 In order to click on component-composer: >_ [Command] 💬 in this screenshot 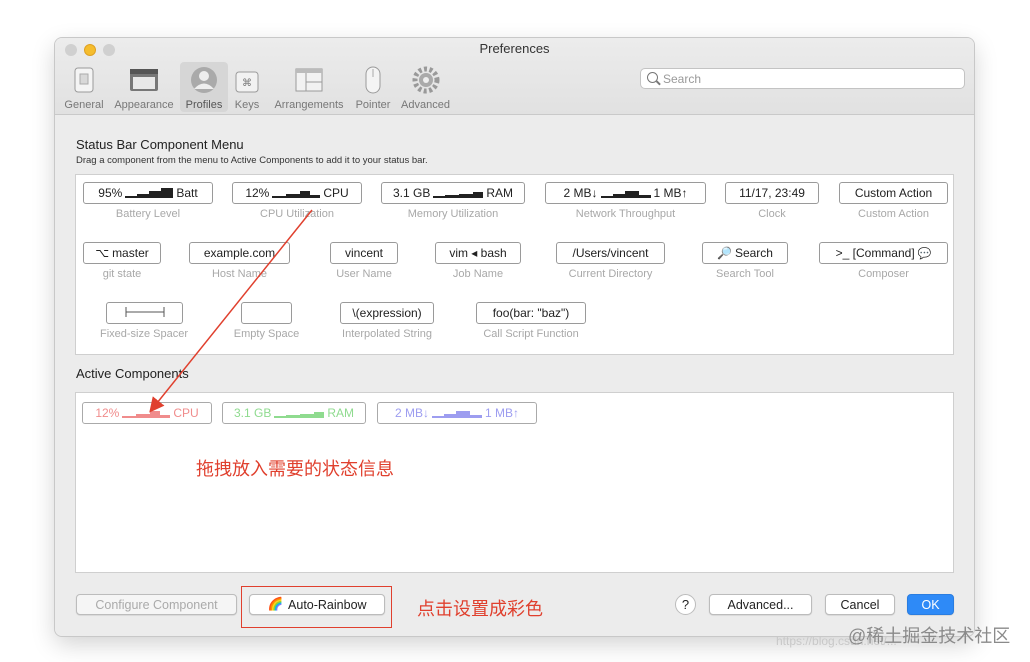, I will do `click(883, 253)`.